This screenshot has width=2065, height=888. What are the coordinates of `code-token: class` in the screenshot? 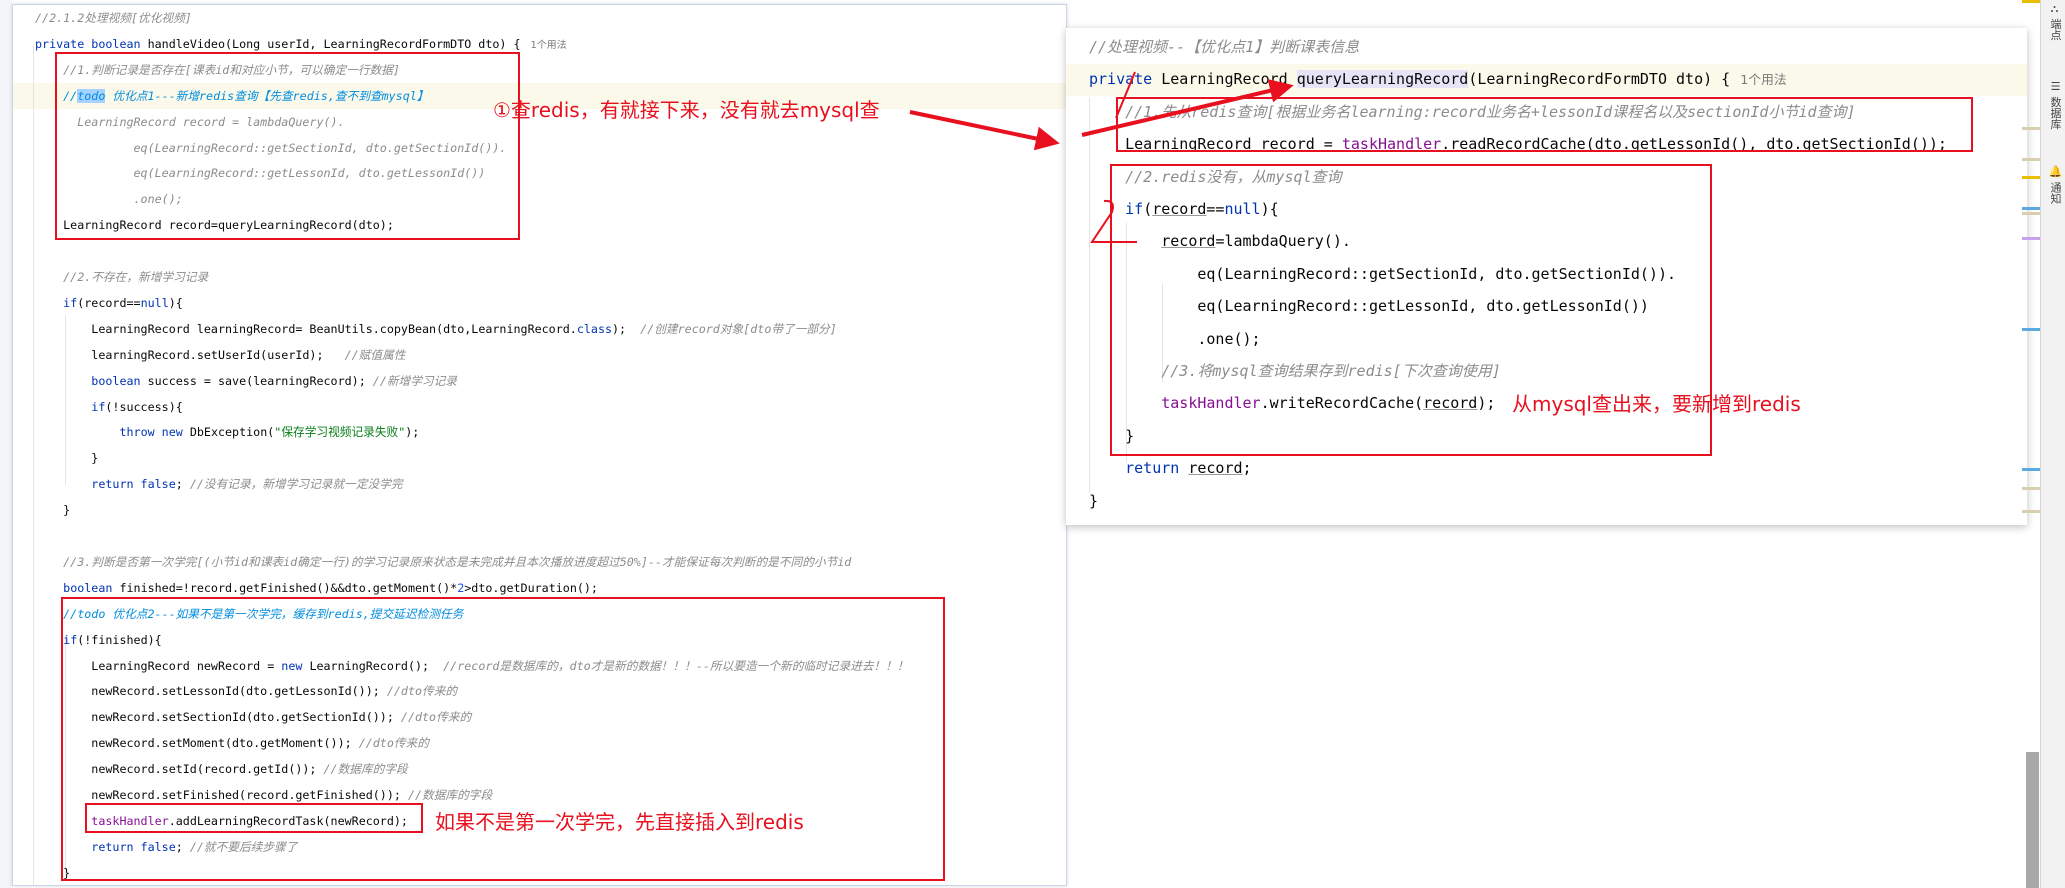 It's located at (594, 328).